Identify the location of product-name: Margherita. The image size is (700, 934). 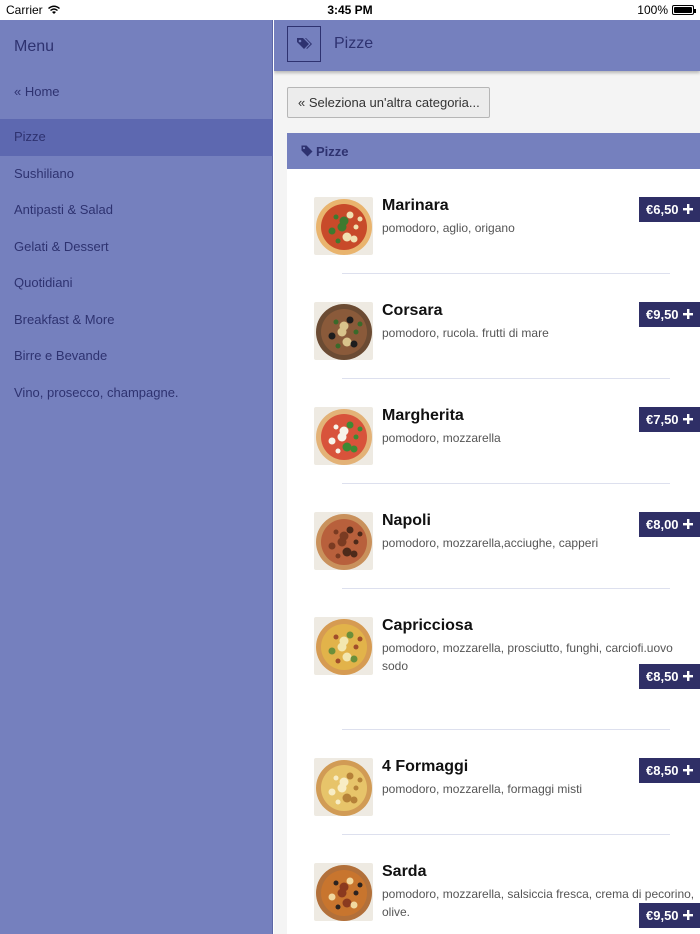
(423, 415).